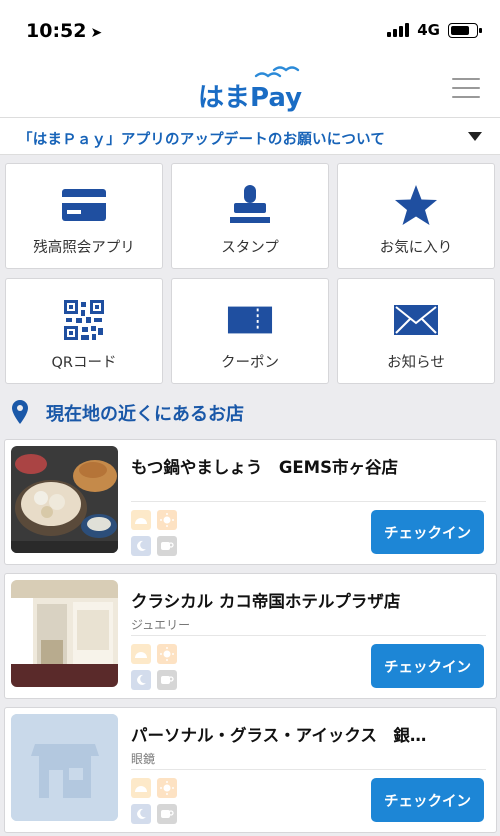 Image resolution: width=500 pixels, height=836 pixels. Describe the element at coordinates (161, 625) in the screenshot. I see `shop-category: ジュエリー` at that location.